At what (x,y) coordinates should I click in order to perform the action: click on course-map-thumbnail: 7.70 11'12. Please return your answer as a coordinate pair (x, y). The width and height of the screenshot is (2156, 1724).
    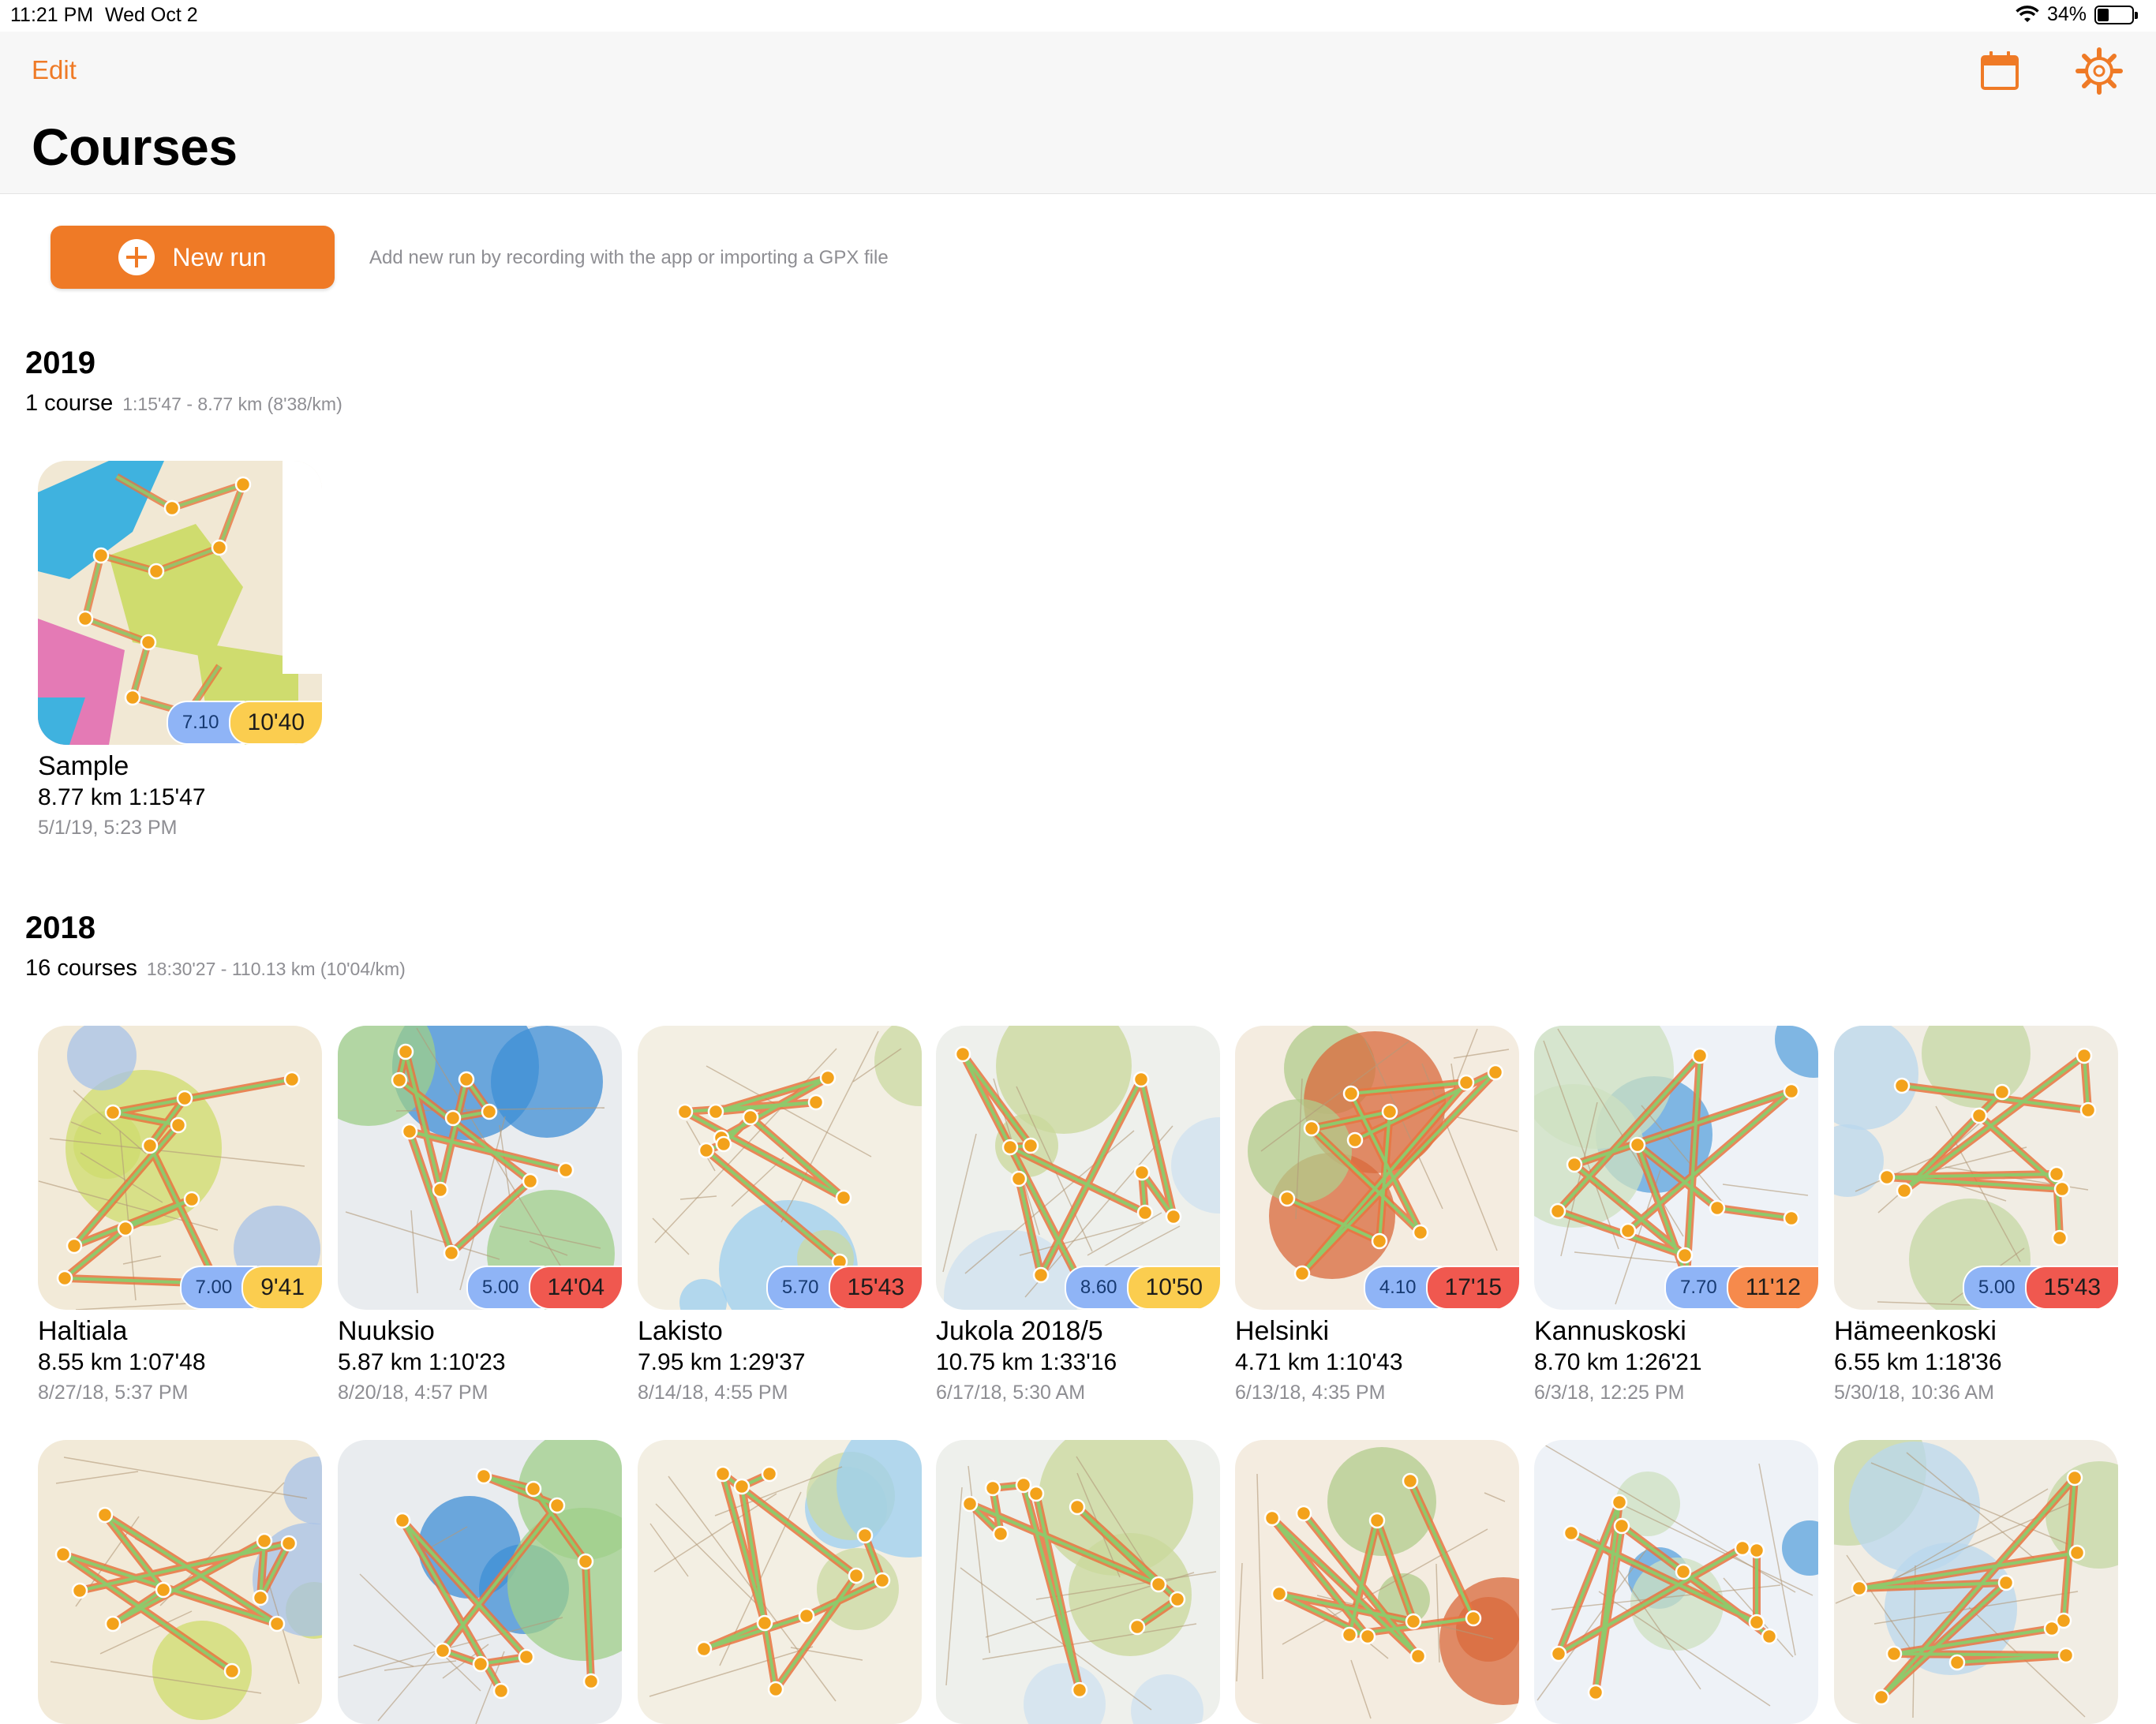
    Looking at the image, I should click on (1676, 1168).